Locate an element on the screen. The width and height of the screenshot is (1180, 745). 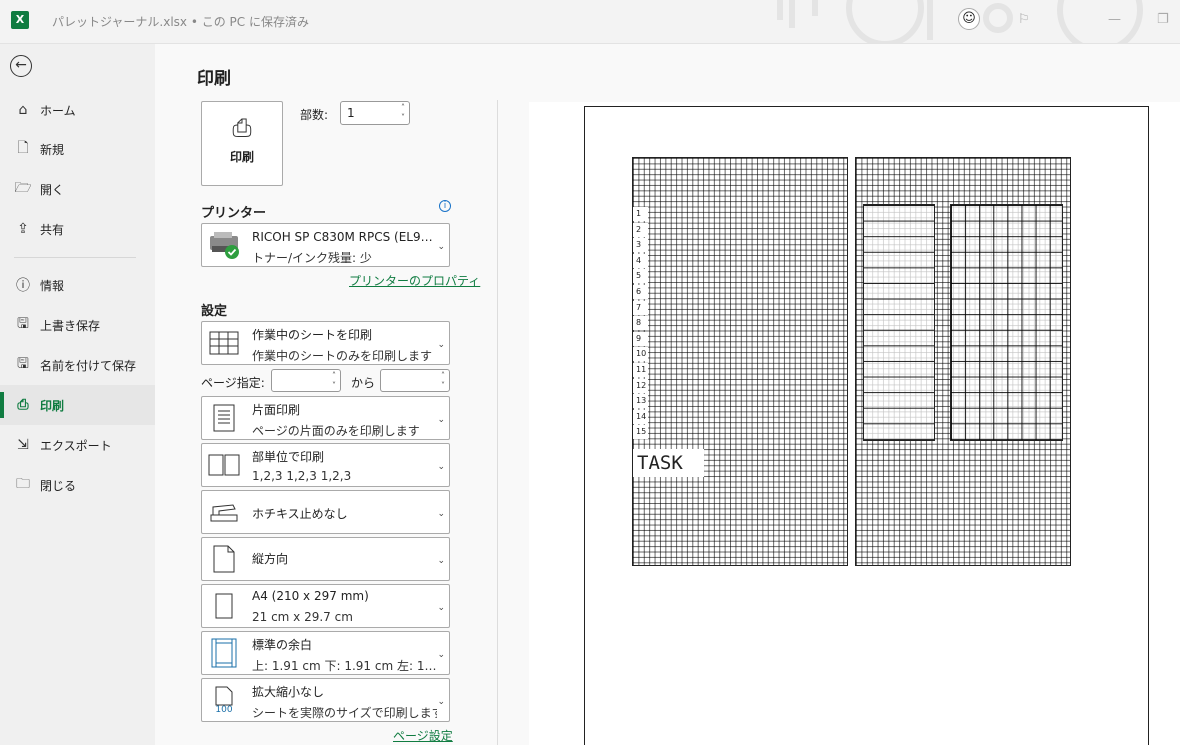
print-button: ⎙ 印刷 is located at coordinates (242, 143).